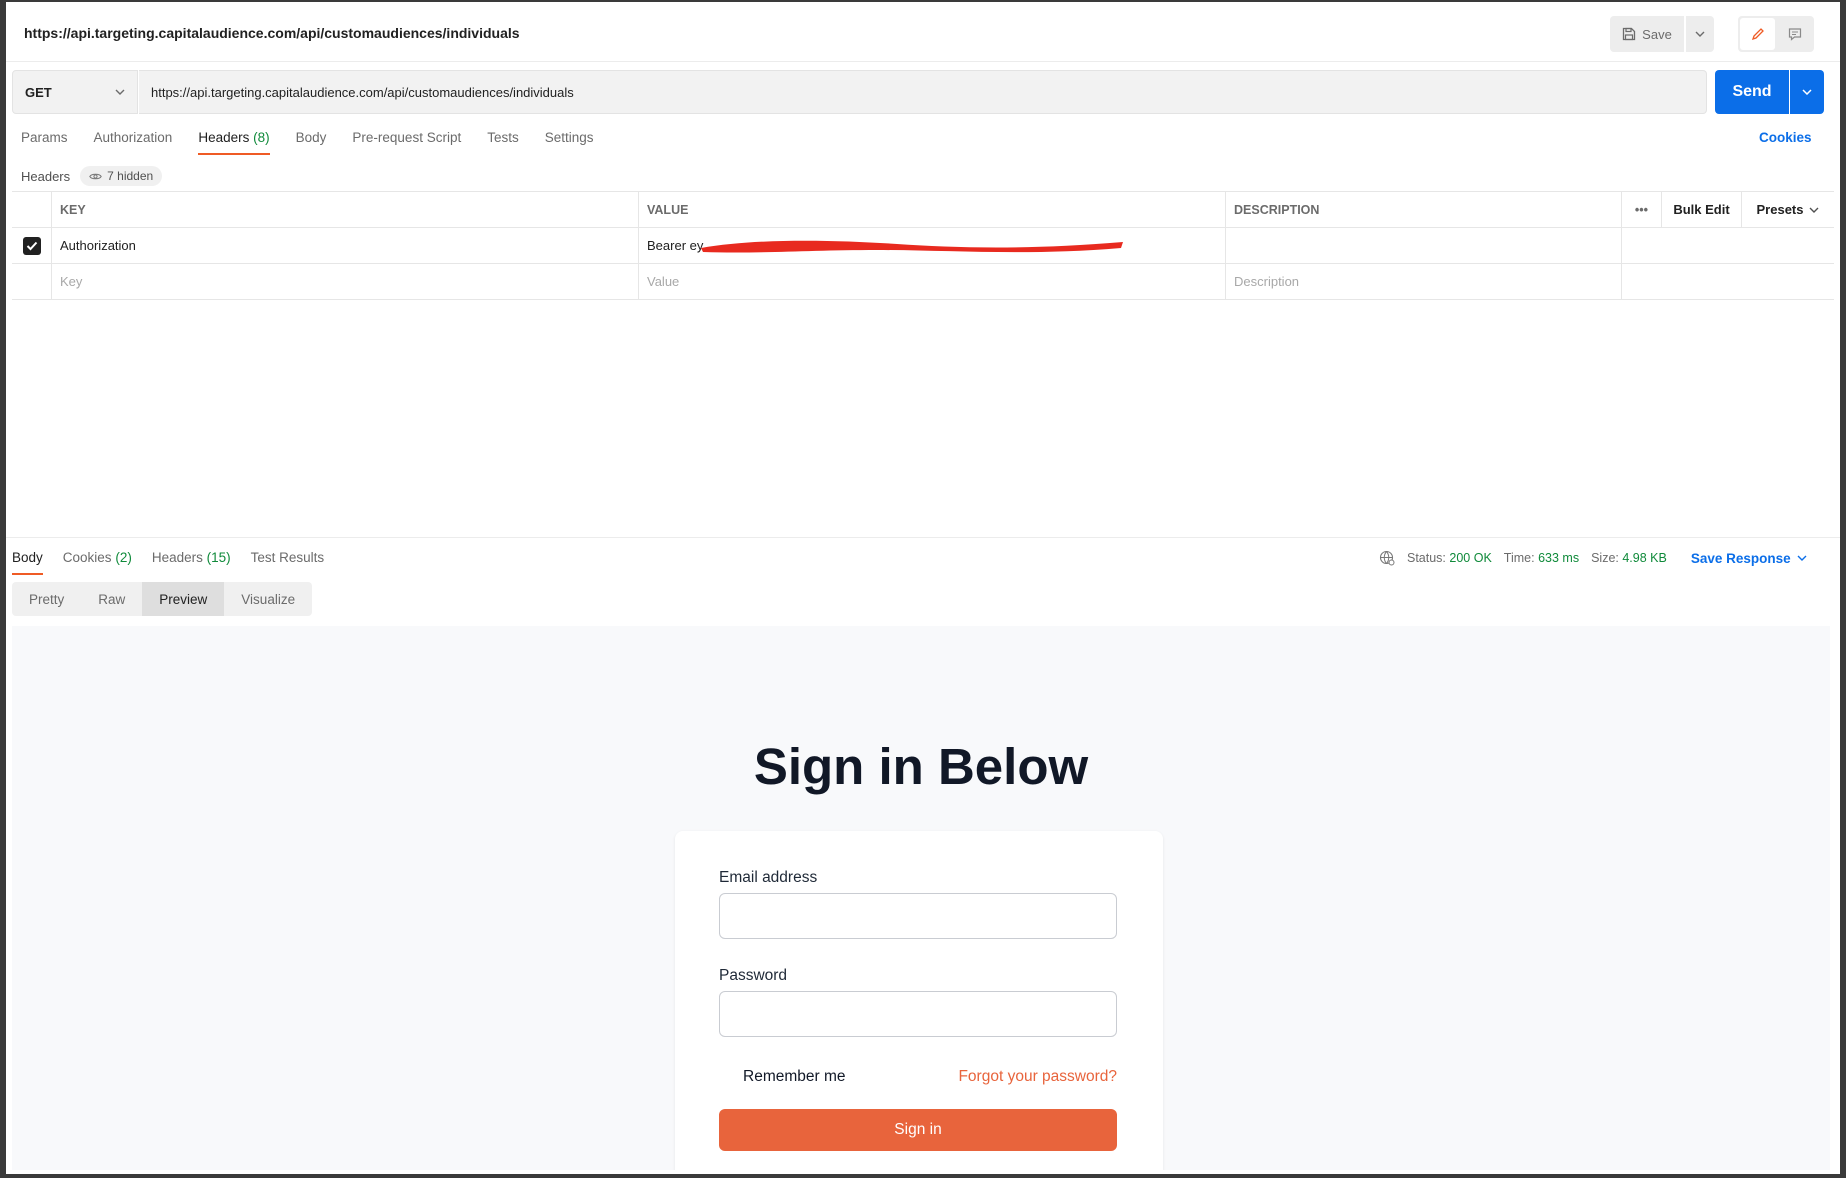  What do you see at coordinates (46, 176) in the screenshot?
I see `headers-label: Headers` at bounding box center [46, 176].